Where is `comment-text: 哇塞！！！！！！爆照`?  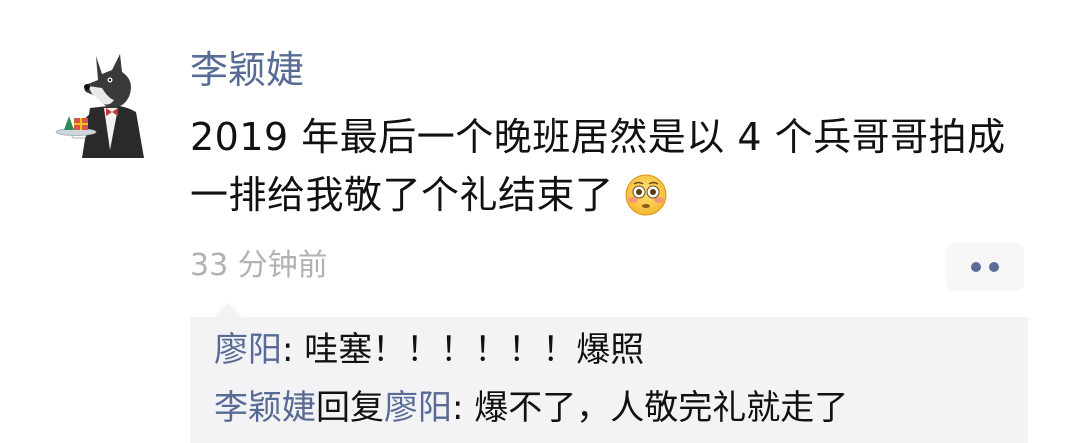
comment-text: 哇塞！！！！！！爆照 is located at coordinates (474, 350).